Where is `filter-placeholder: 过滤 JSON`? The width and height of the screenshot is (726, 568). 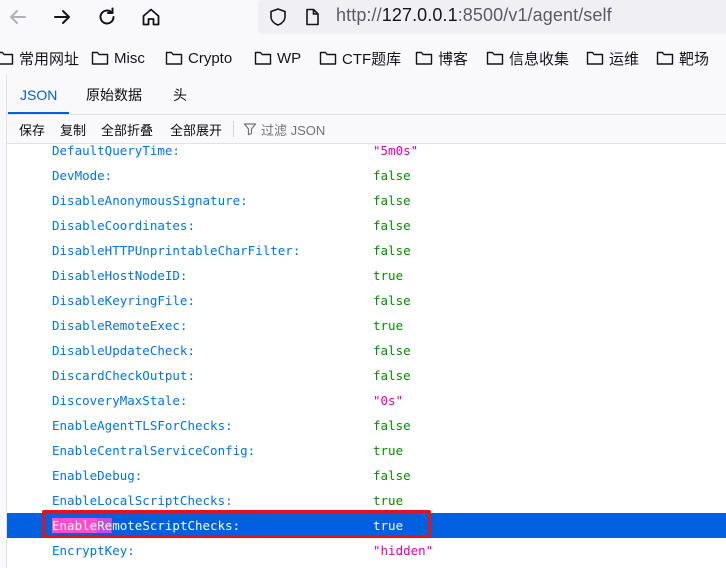
filter-placeholder: 过滤 JSON is located at coordinates (293, 130).